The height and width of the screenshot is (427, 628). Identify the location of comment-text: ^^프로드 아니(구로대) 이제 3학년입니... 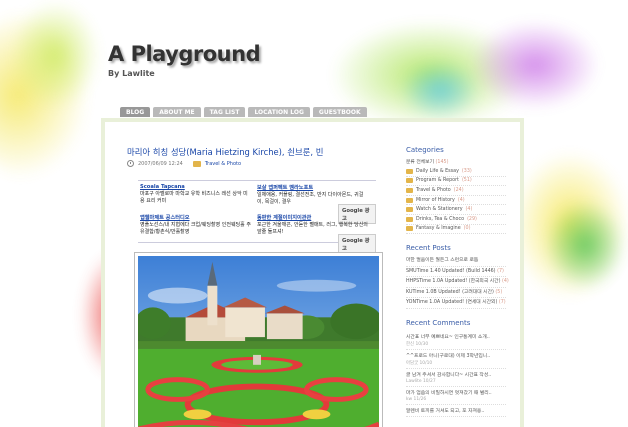
(456, 355).